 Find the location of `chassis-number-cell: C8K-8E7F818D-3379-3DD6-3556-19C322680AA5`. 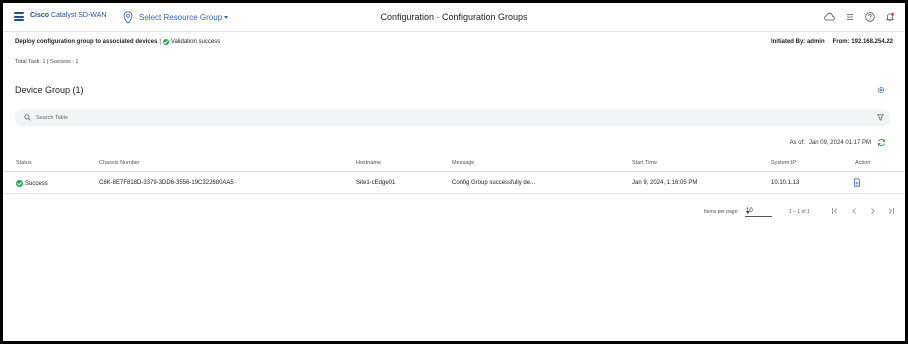

chassis-number-cell: C8K-8E7F818D-3379-3DD6-3556-19C322680AA5 is located at coordinates (166, 183).